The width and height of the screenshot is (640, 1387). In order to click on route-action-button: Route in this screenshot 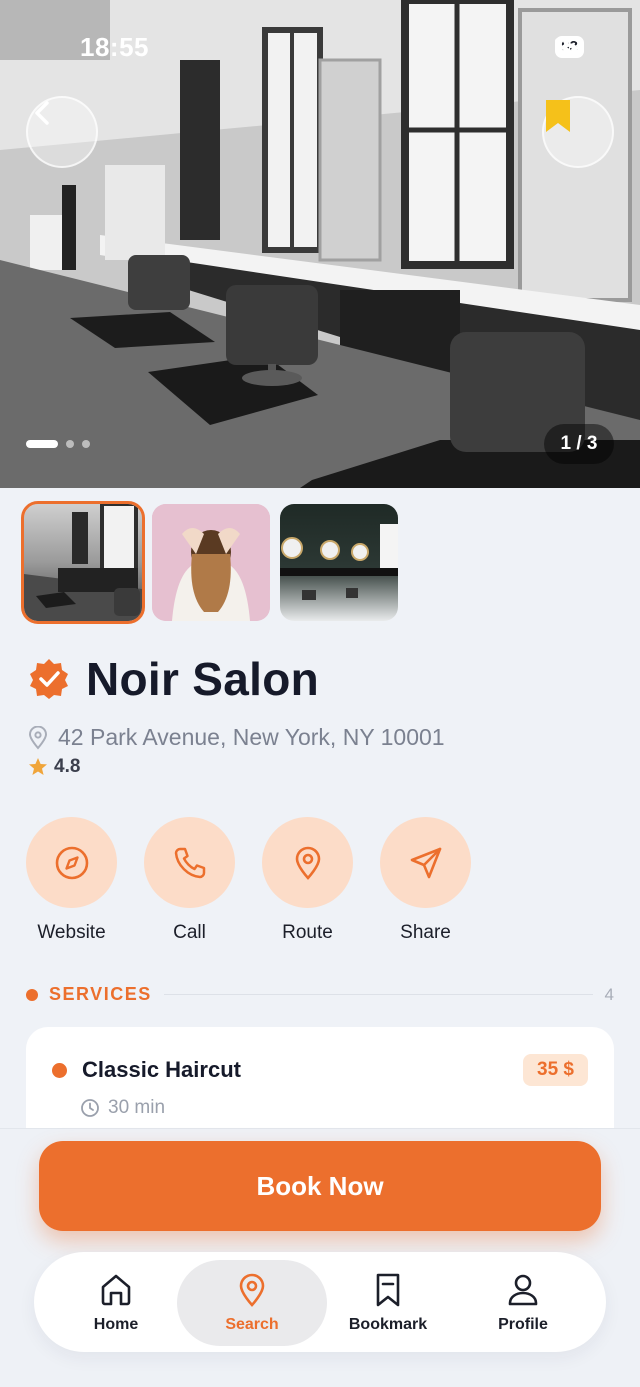, I will do `click(307, 880)`.